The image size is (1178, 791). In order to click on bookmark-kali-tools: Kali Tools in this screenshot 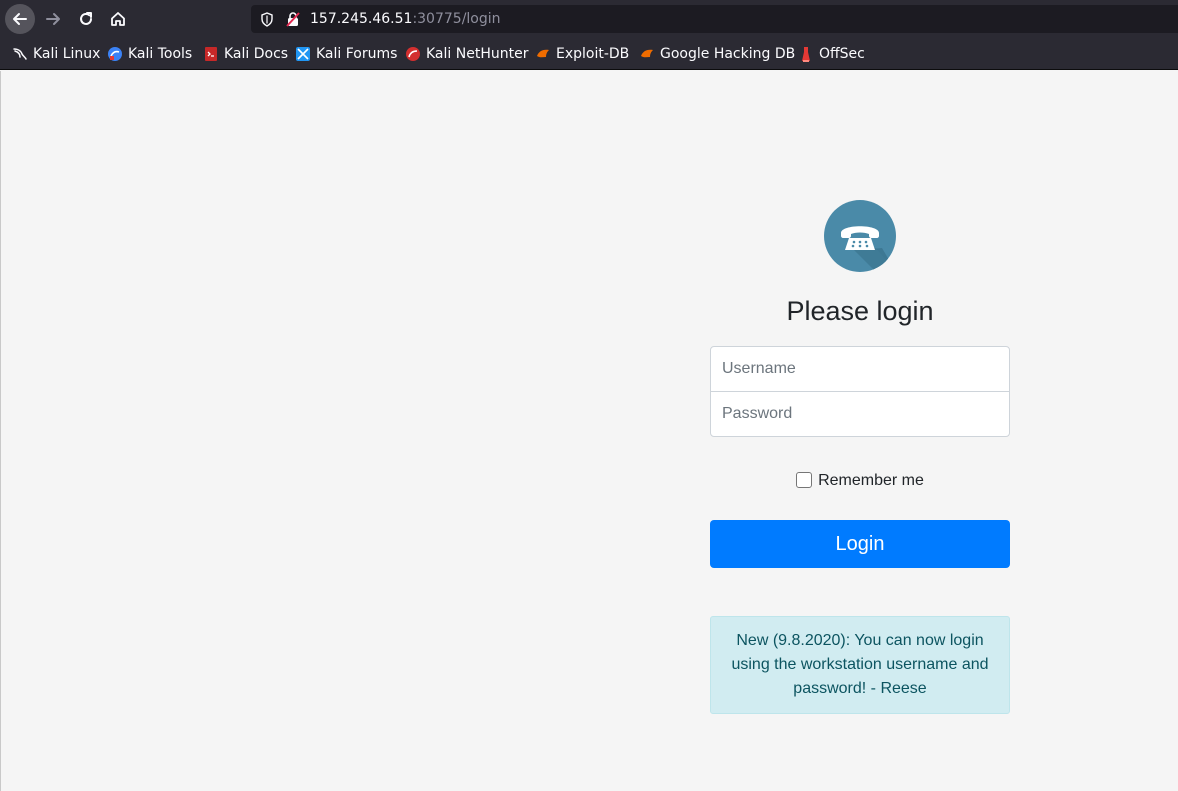, I will do `click(149, 54)`.